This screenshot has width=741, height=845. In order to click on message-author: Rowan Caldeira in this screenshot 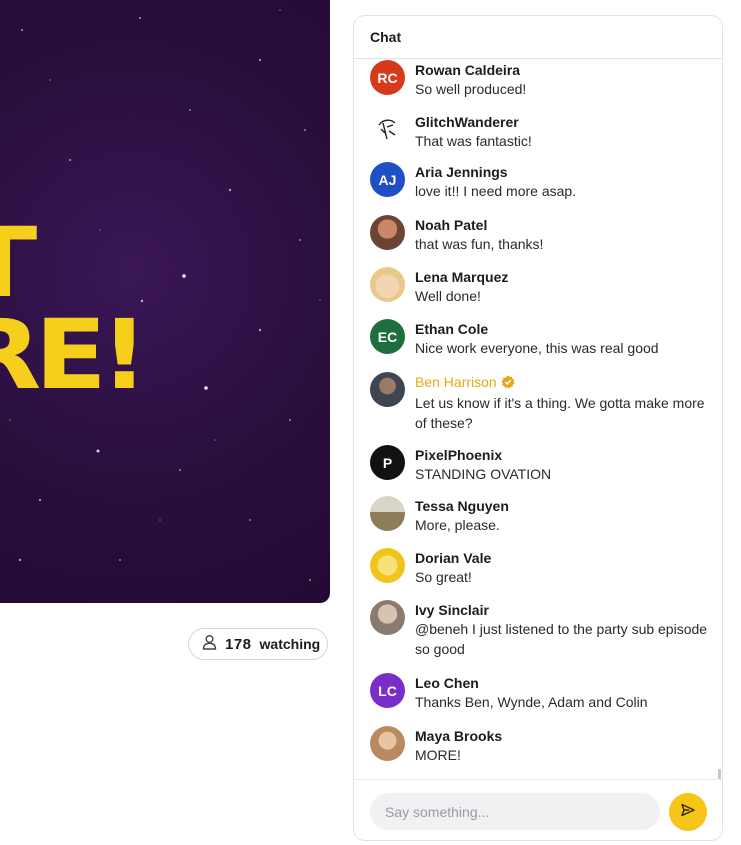, I will do `click(562, 70)`.